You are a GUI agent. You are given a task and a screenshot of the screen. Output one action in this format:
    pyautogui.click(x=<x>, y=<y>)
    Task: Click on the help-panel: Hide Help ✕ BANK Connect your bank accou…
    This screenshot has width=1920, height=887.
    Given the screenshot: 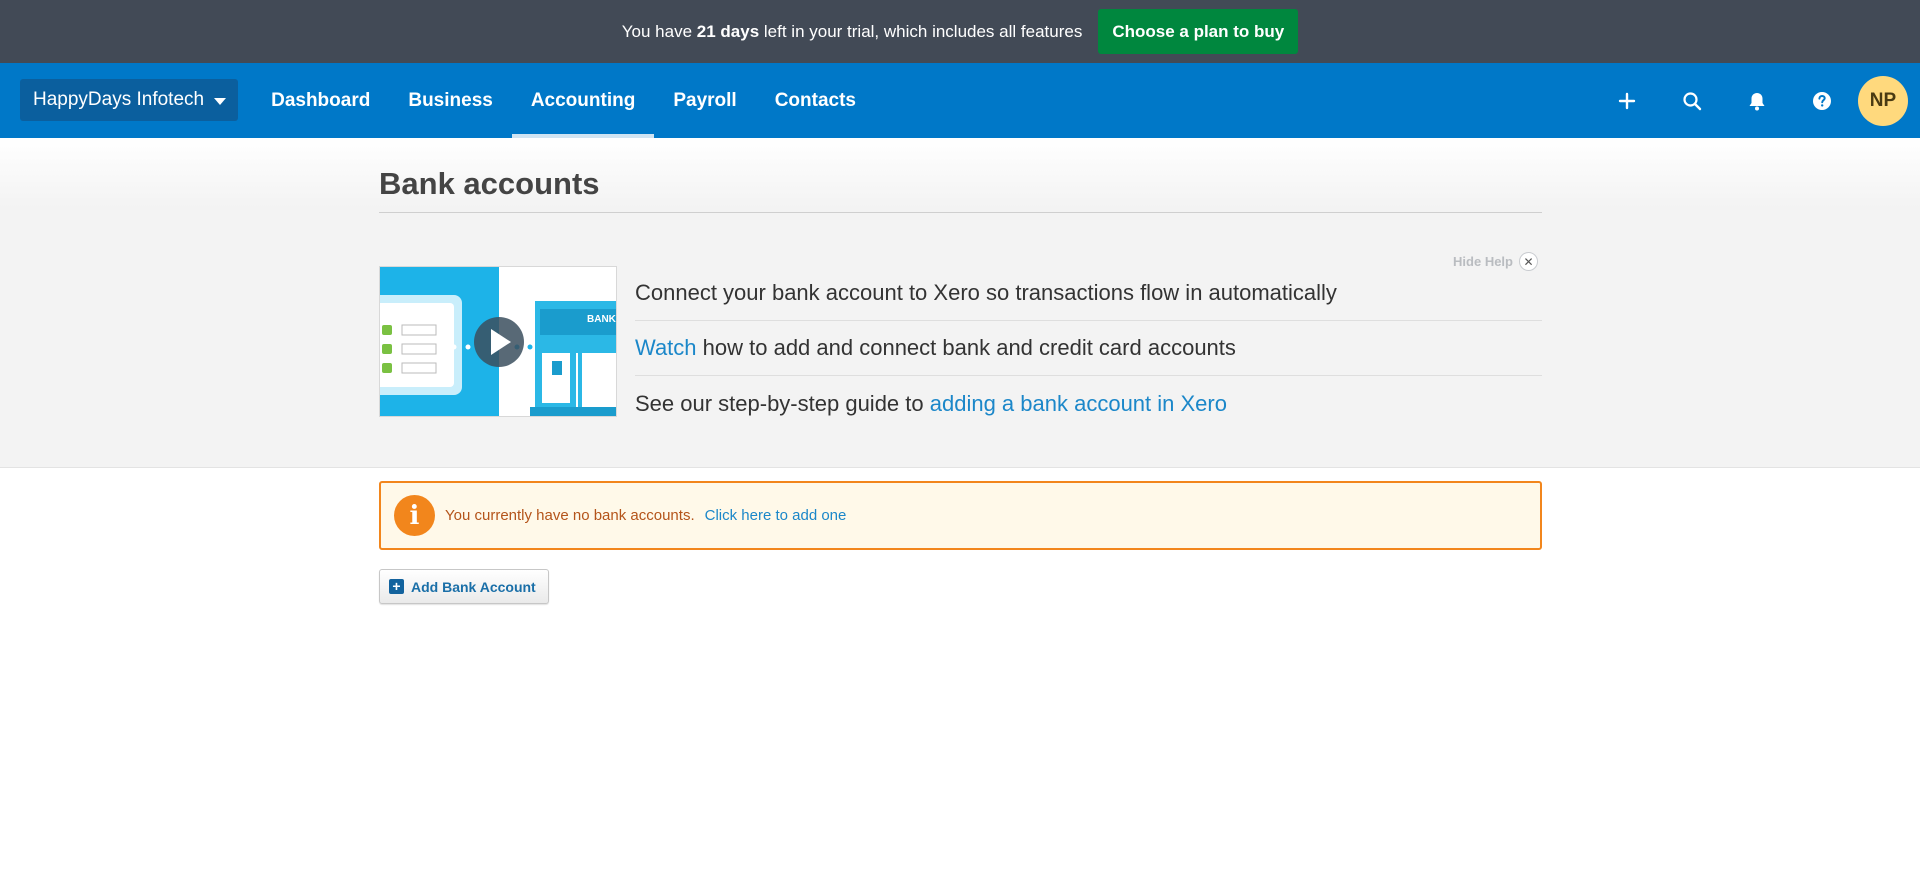 What is the action you would take?
    pyautogui.click(x=960, y=335)
    